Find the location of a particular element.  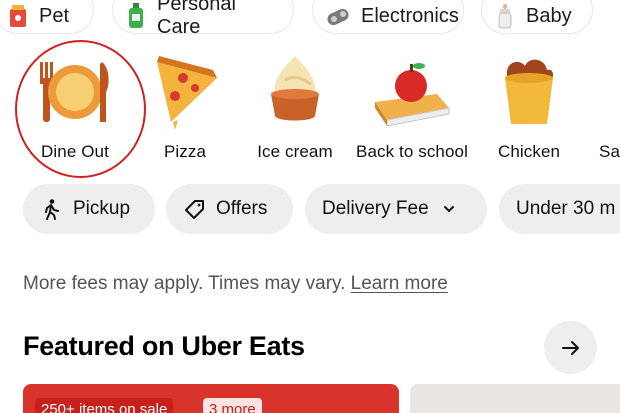

ice-cream-icon is located at coordinates (295, 88).